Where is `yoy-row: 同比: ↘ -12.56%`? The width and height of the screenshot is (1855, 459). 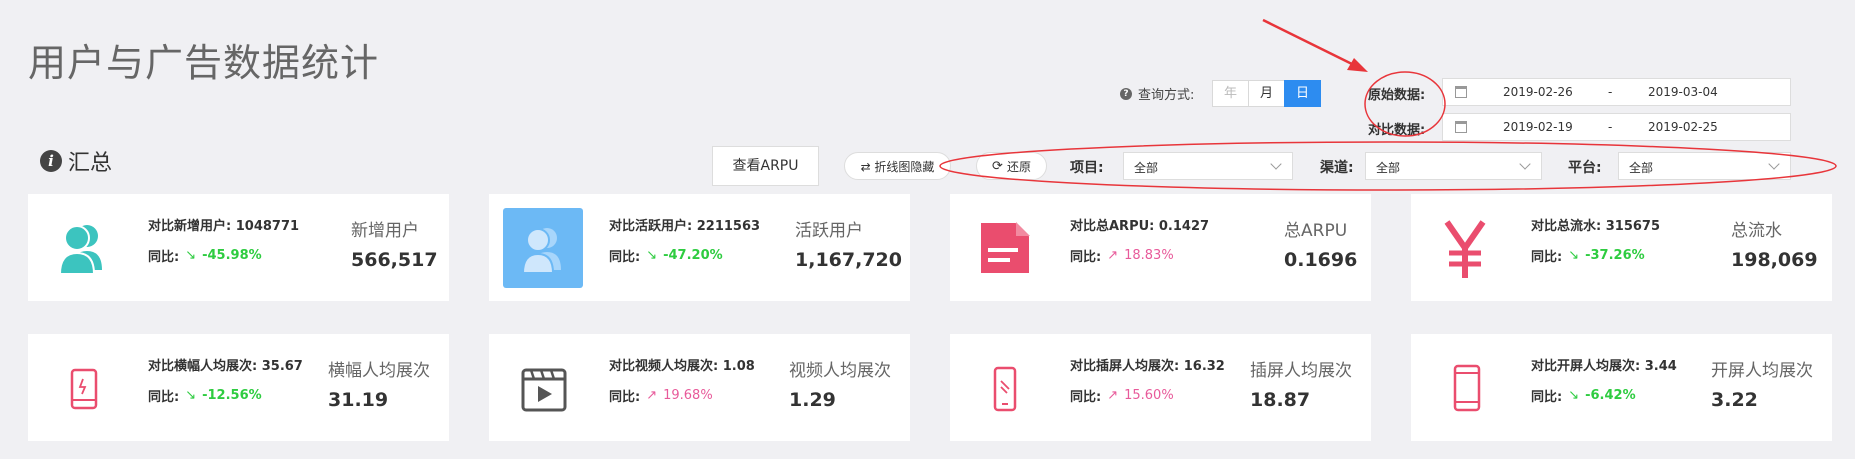
yoy-row: 同比: ↘ -12.56% is located at coordinates (205, 395).